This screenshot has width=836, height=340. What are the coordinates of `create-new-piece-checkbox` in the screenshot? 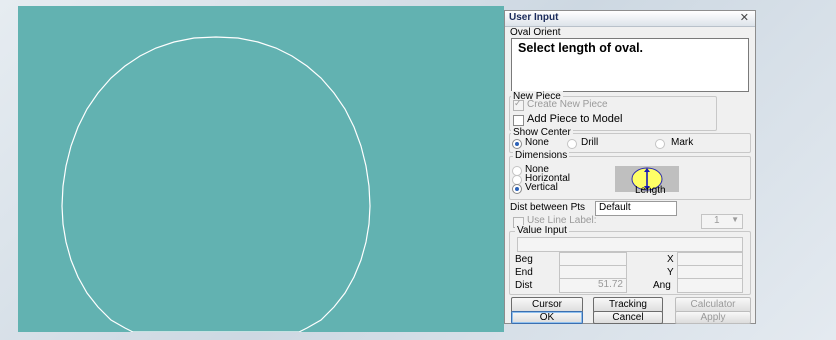 It's located at (518, 104).